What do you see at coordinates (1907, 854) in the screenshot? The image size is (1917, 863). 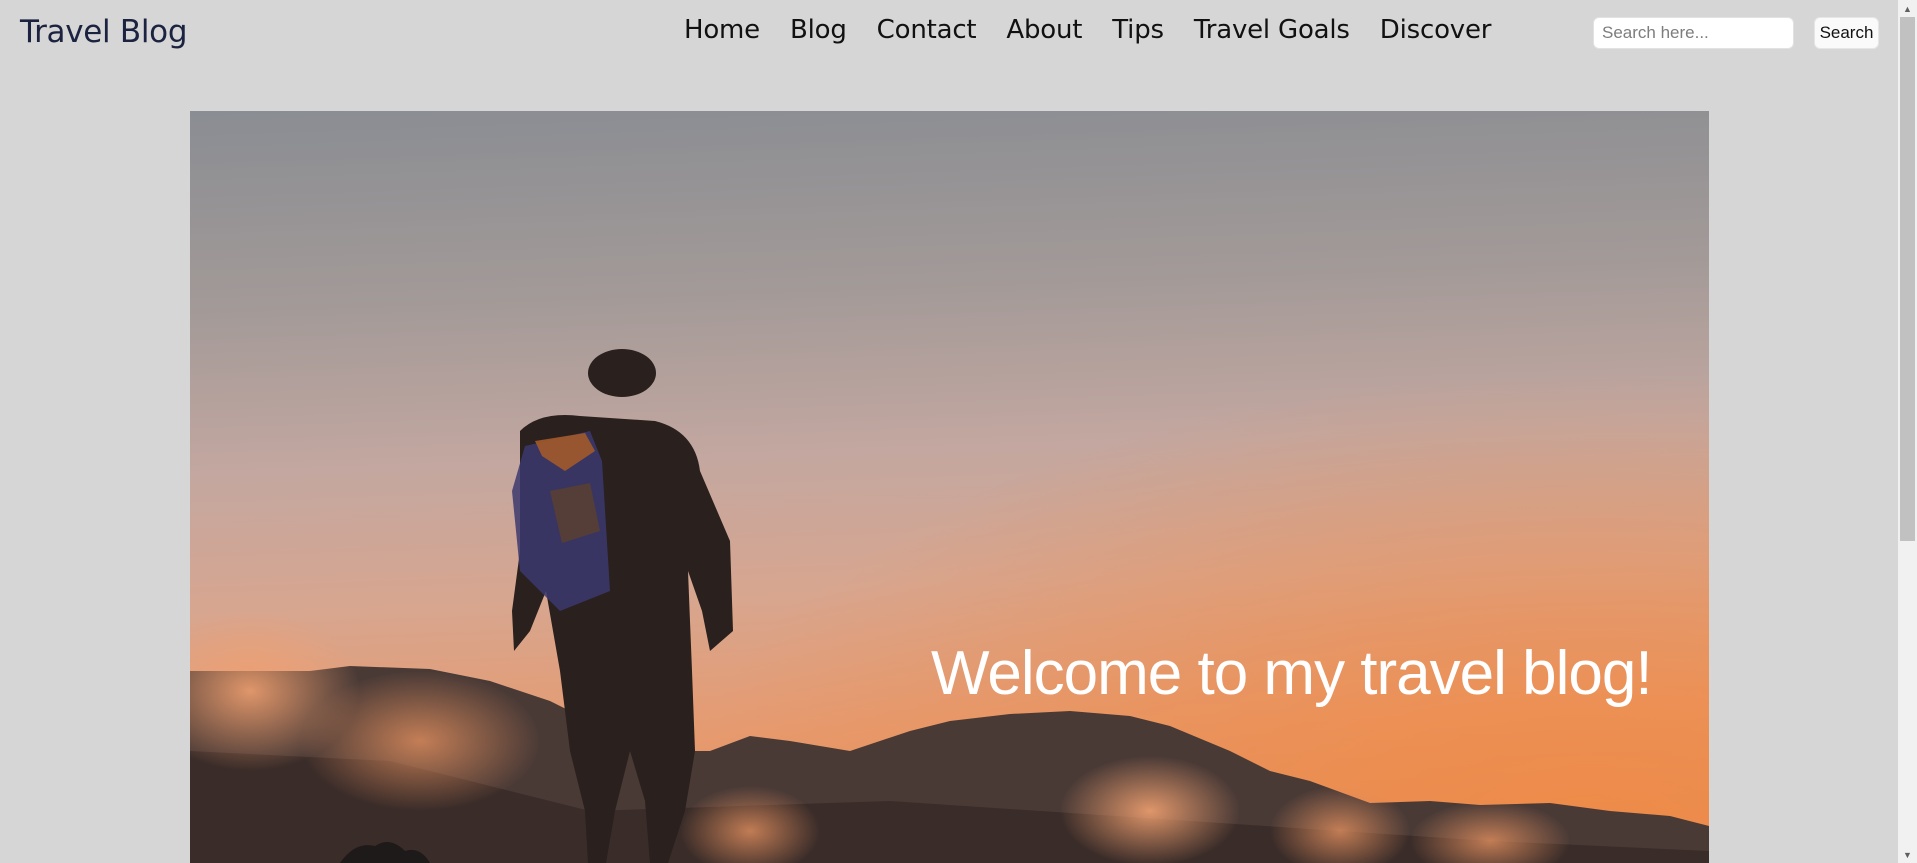 I see `scroll-down-icon: ▼` at bounding box center [1907, 854].